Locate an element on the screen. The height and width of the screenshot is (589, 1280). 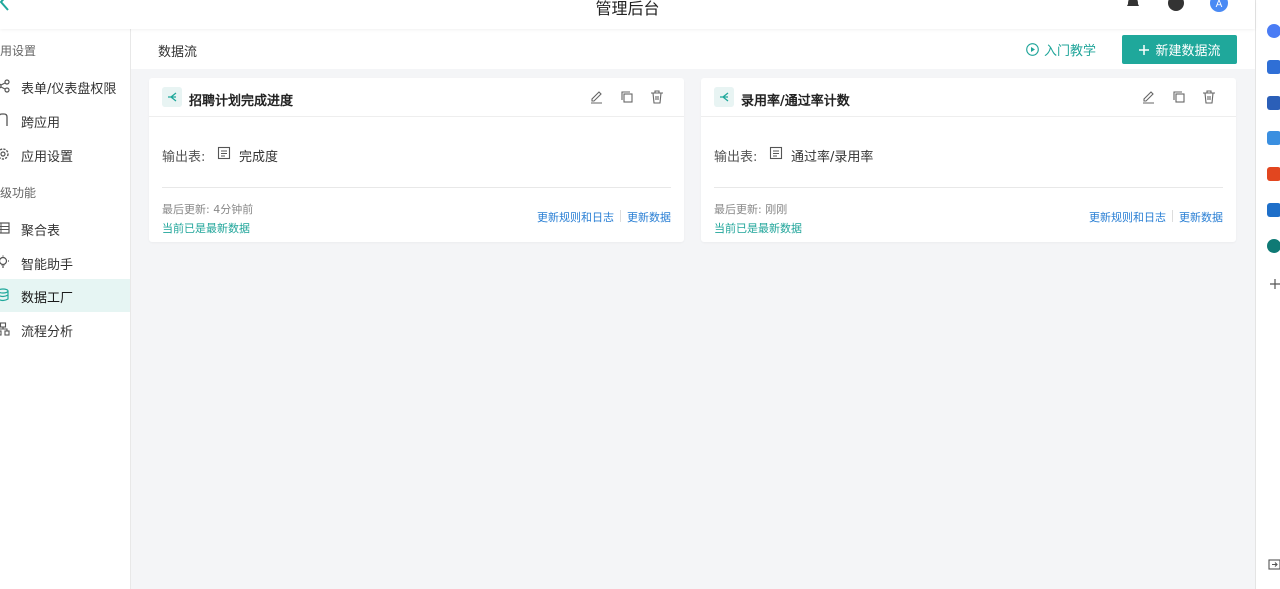
tutorial-link: 入门教学 is located at coordinates (1061, 49).